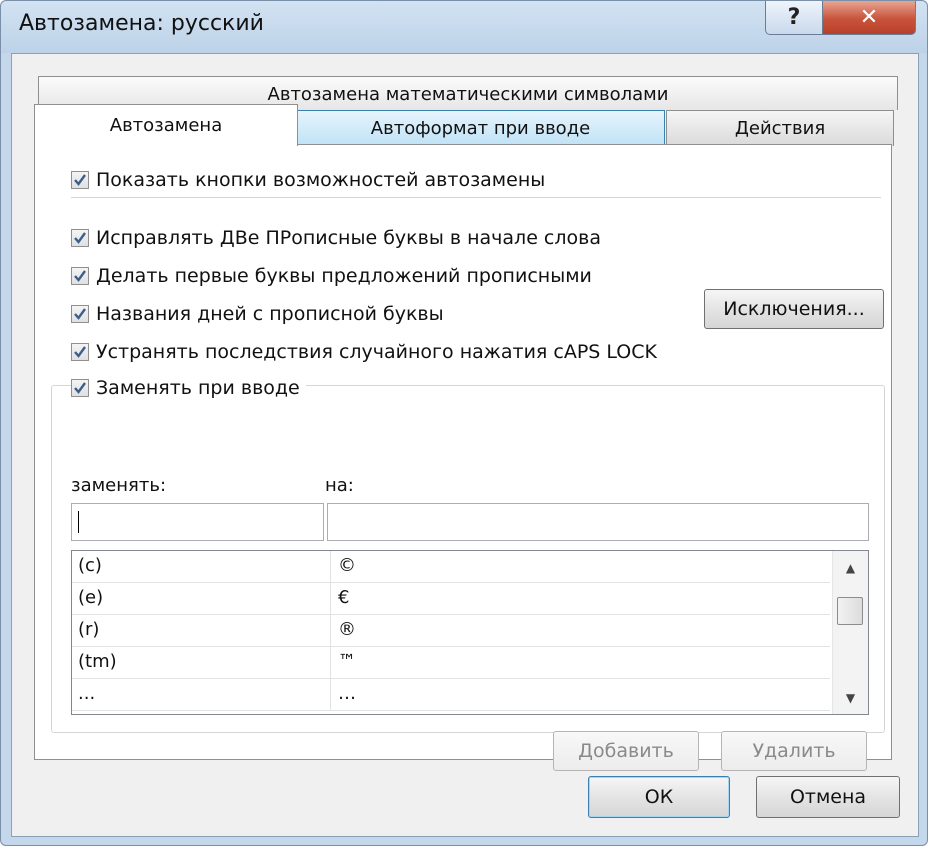 This screenshot has height=846, width=928. I want to click on option-replace-as-type: Заменять при вводе, so click(188, 388).